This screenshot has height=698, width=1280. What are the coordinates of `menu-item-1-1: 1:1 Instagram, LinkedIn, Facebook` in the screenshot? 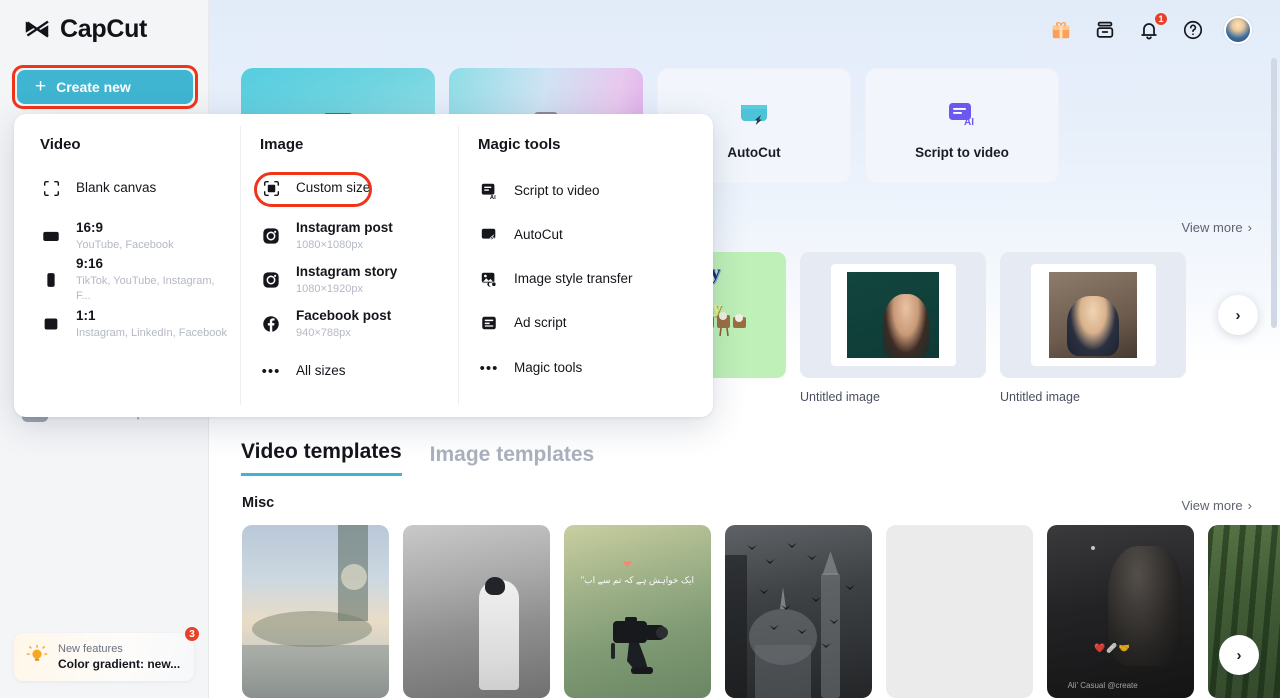 It's located at (140, 324).